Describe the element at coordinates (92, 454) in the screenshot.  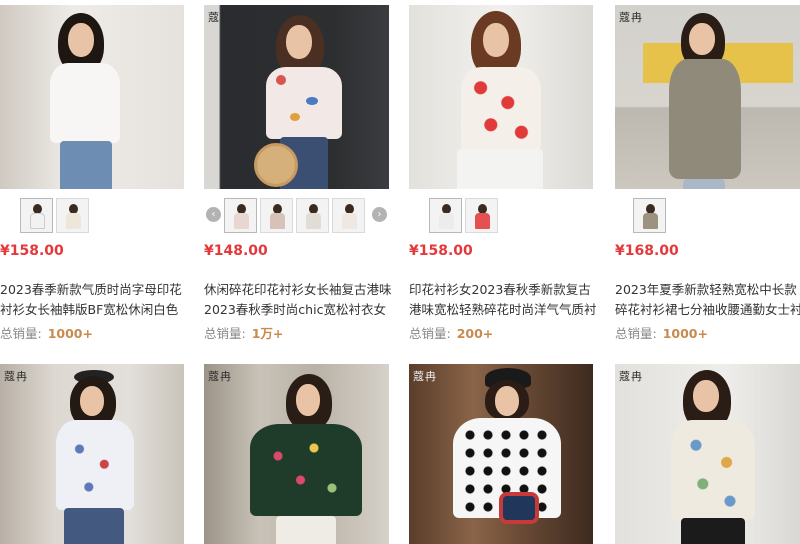
I see `product-image-5: 蔻冉` at that location.